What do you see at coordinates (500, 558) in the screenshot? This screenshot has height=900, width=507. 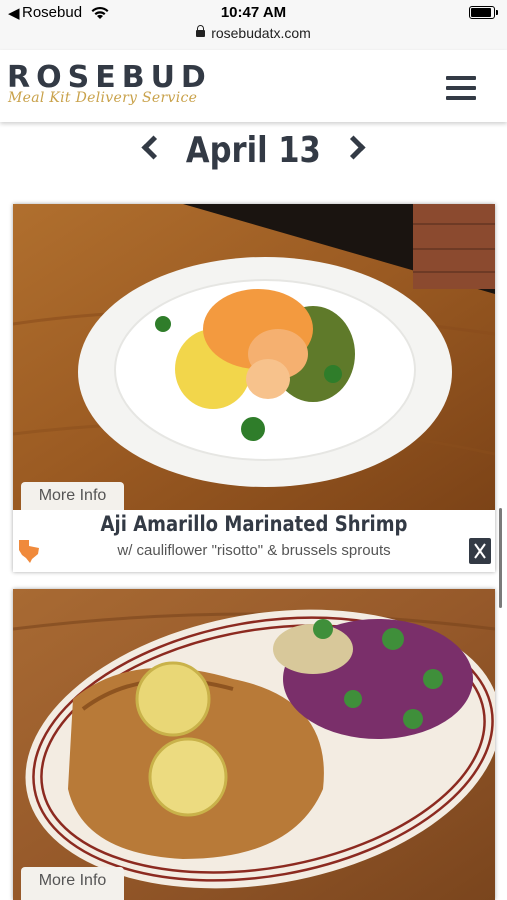 I see `scrollbar` at bounding box center [500, 558].